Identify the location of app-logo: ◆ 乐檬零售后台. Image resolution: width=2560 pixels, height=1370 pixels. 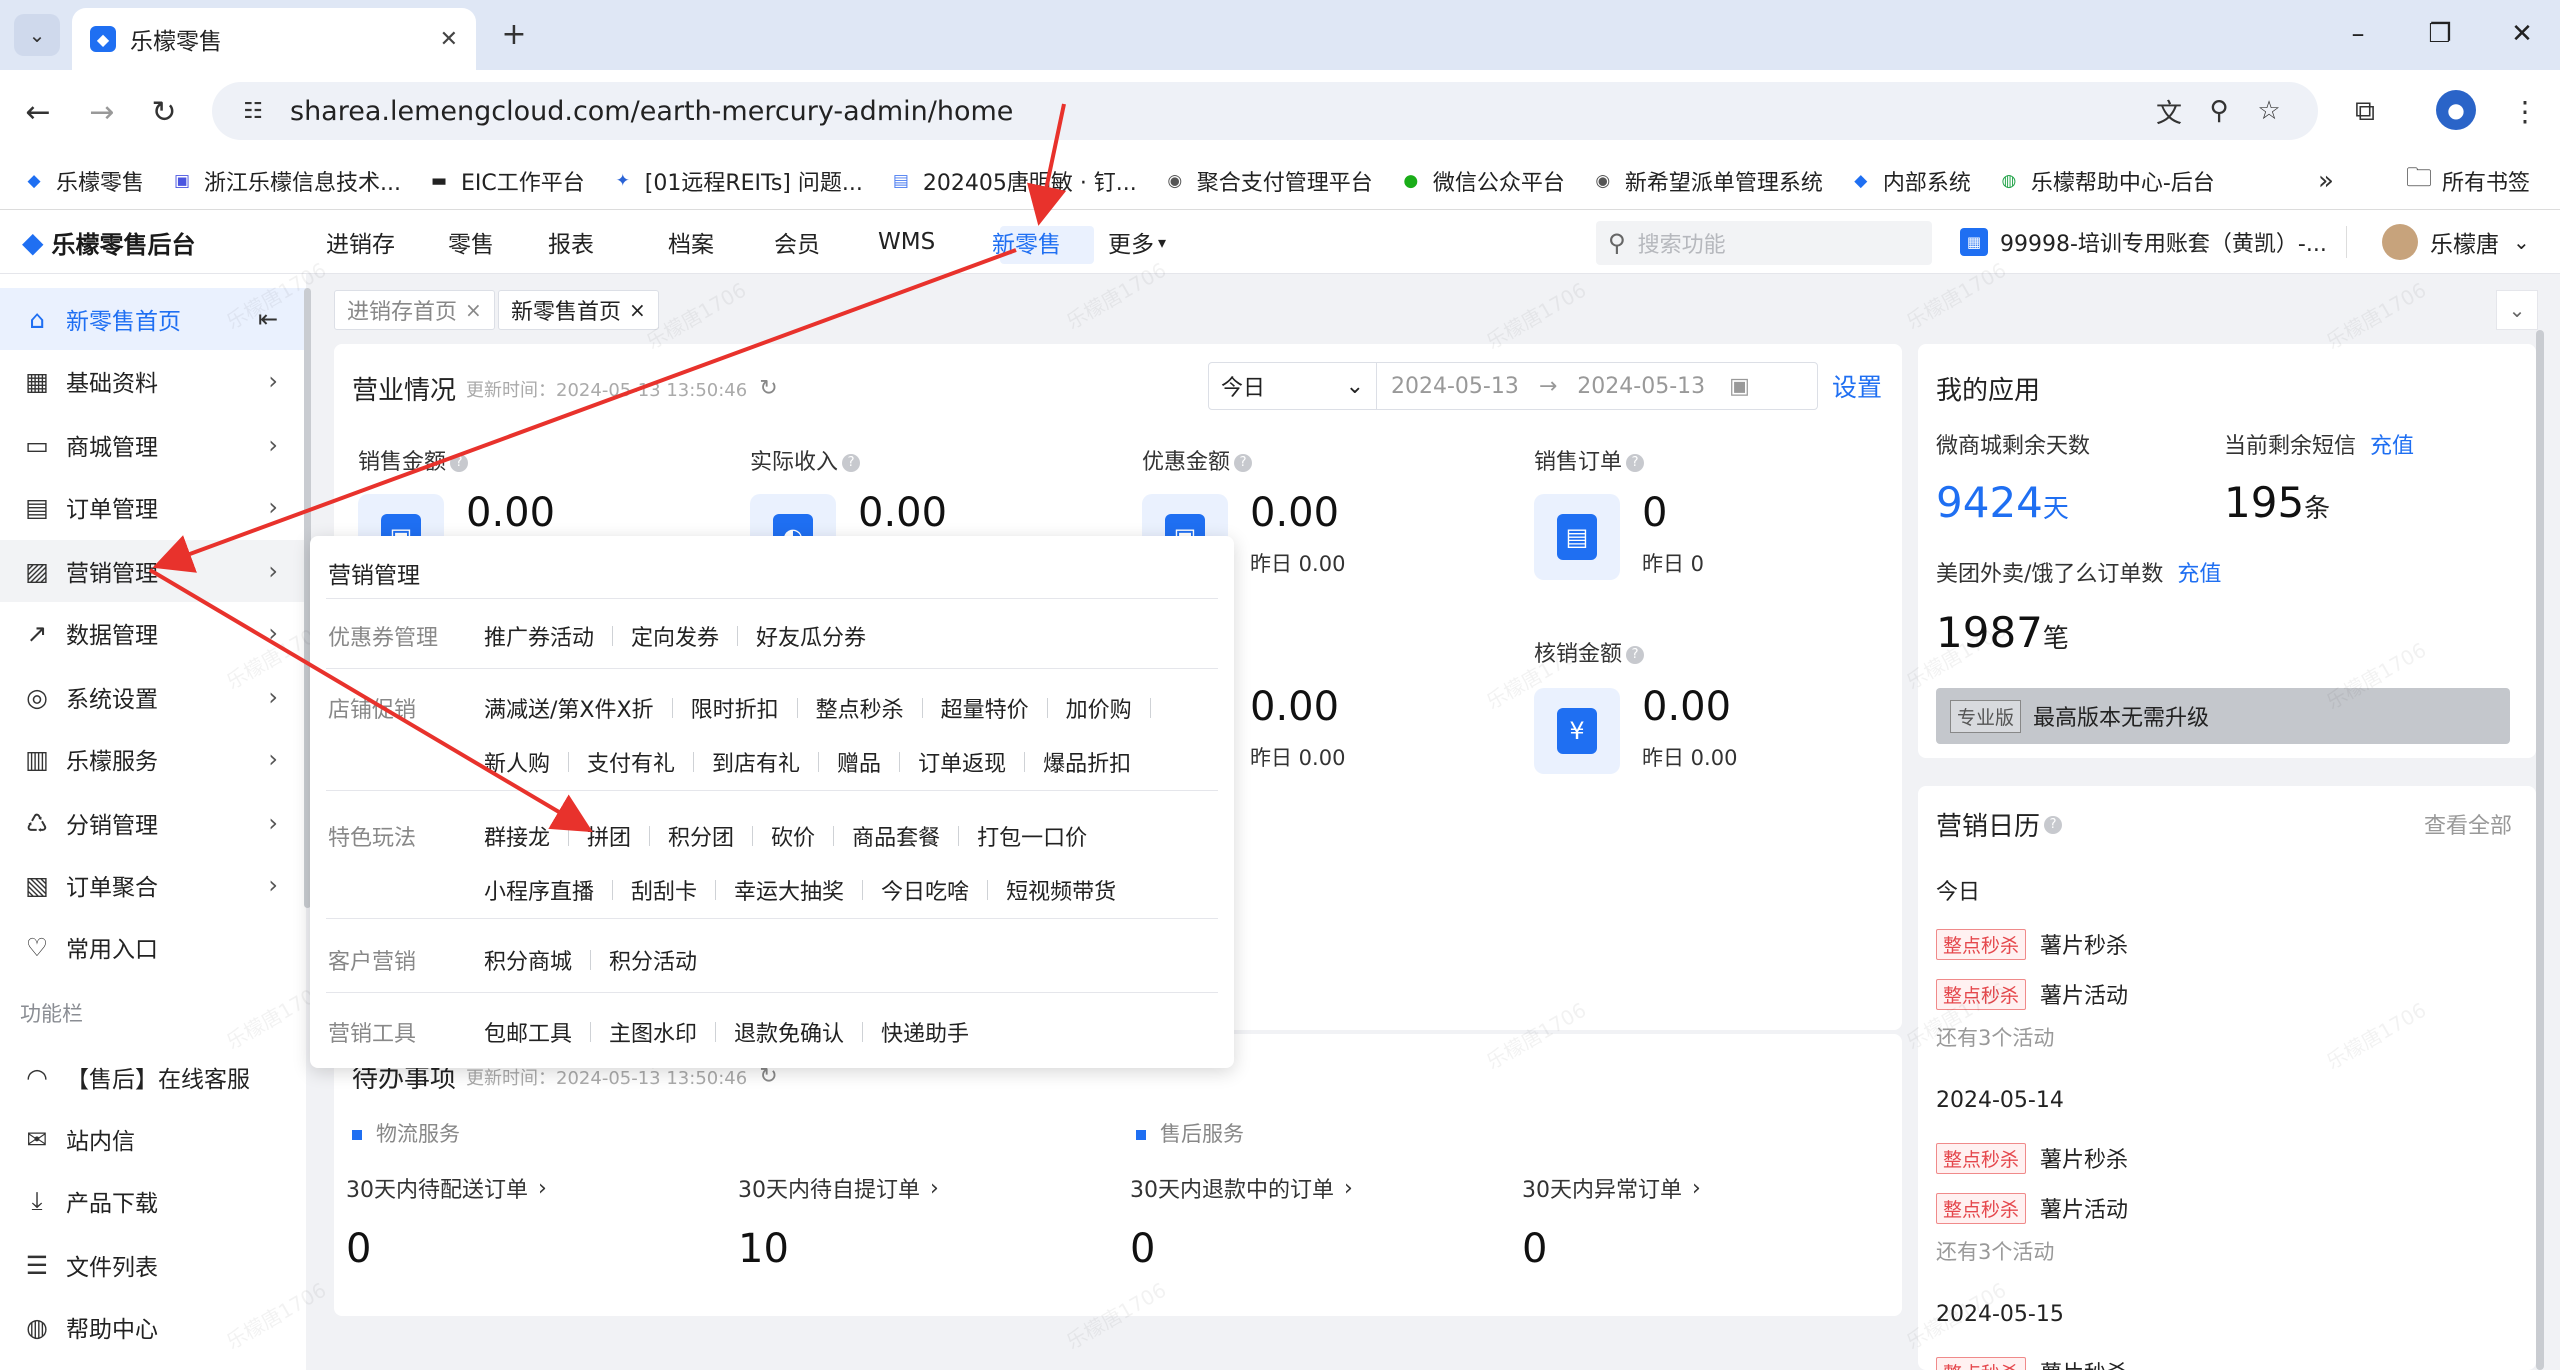
(109, 242).